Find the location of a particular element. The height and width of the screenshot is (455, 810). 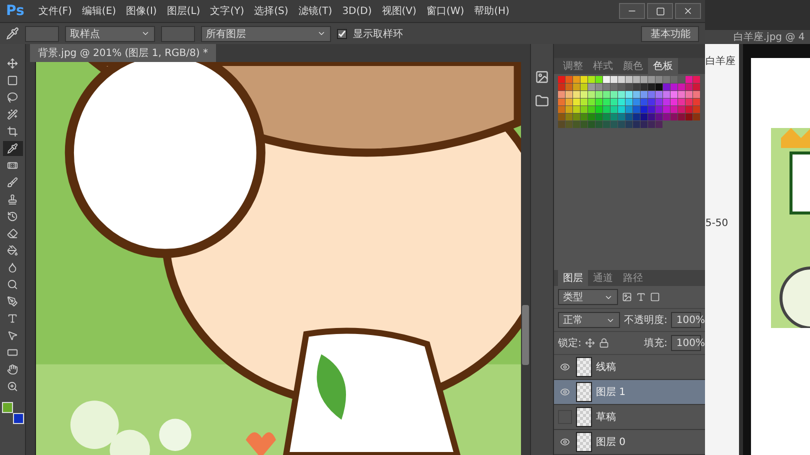

show-ring-checkbox is located at coordinates (342, 33).